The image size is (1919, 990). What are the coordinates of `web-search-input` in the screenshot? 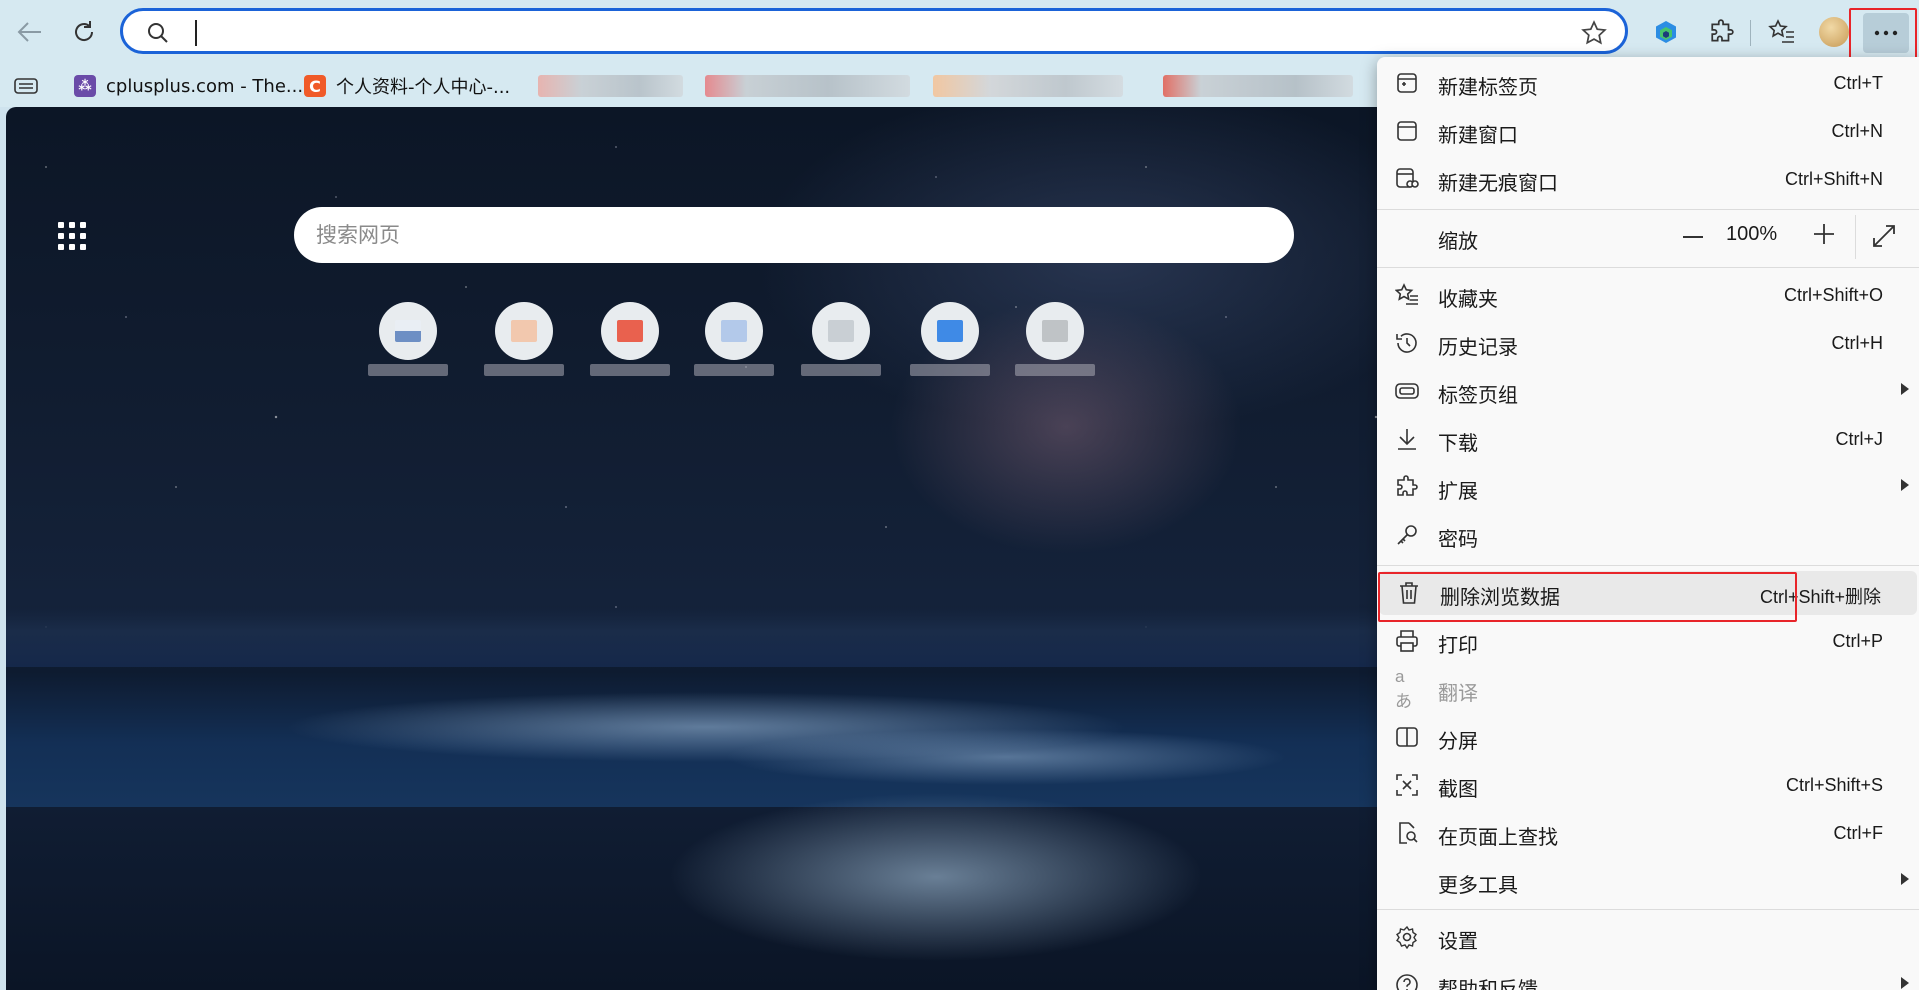 It's located at (716, 236).